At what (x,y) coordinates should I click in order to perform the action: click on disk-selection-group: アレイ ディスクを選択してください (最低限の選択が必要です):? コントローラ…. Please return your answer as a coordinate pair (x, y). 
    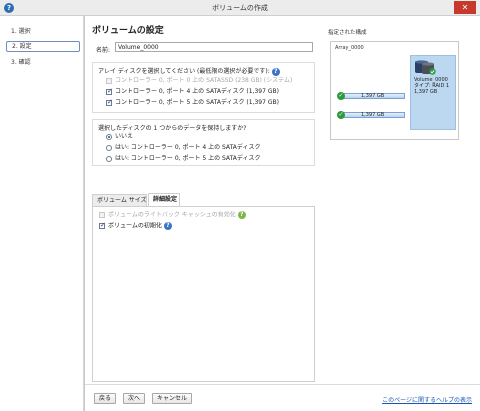
    Looking at the image, I should click on (203, 87).